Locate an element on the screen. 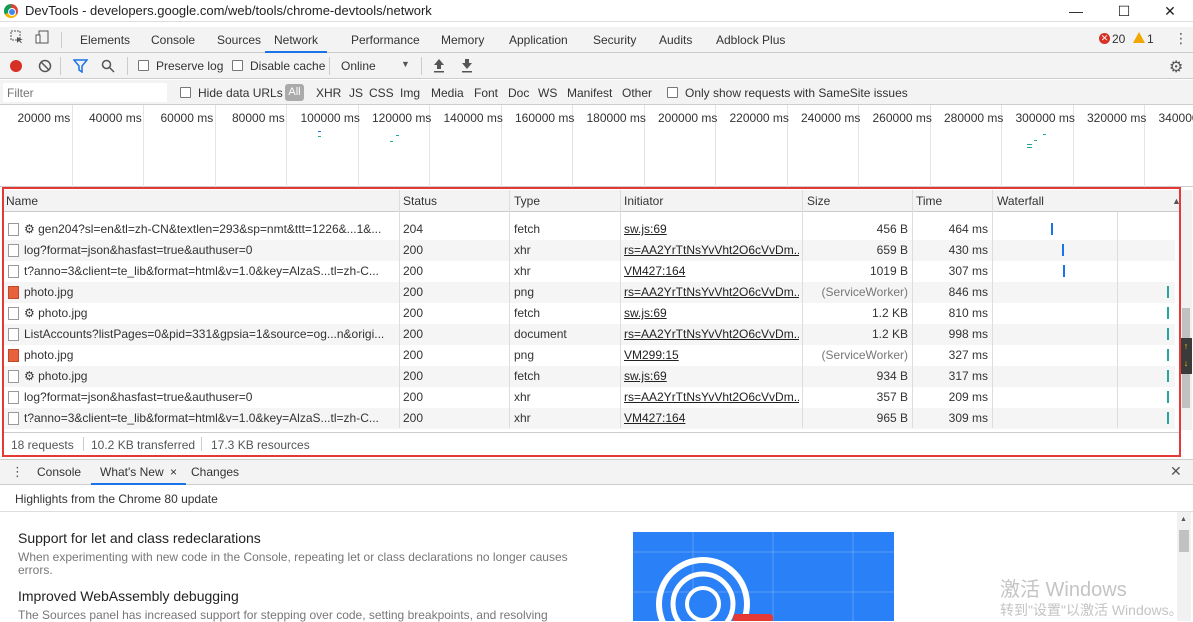  tab-network: Network is located at coordinates (296, 40).